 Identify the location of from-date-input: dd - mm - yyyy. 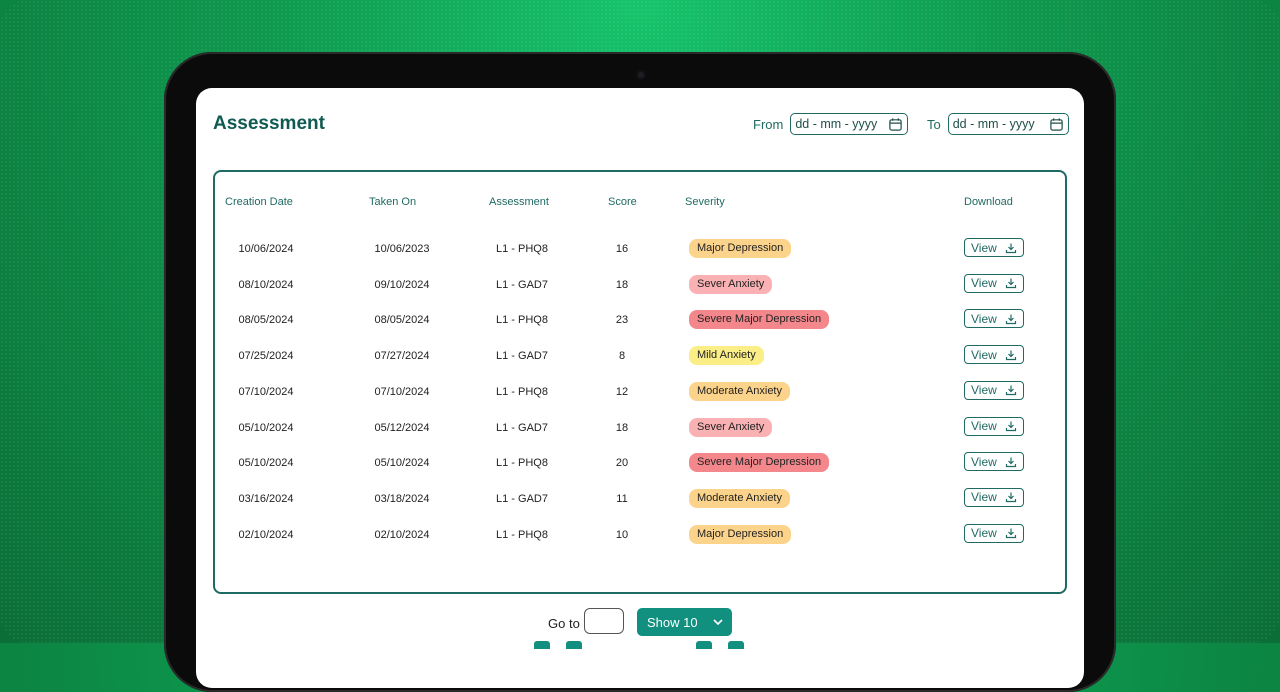
(849, 124).